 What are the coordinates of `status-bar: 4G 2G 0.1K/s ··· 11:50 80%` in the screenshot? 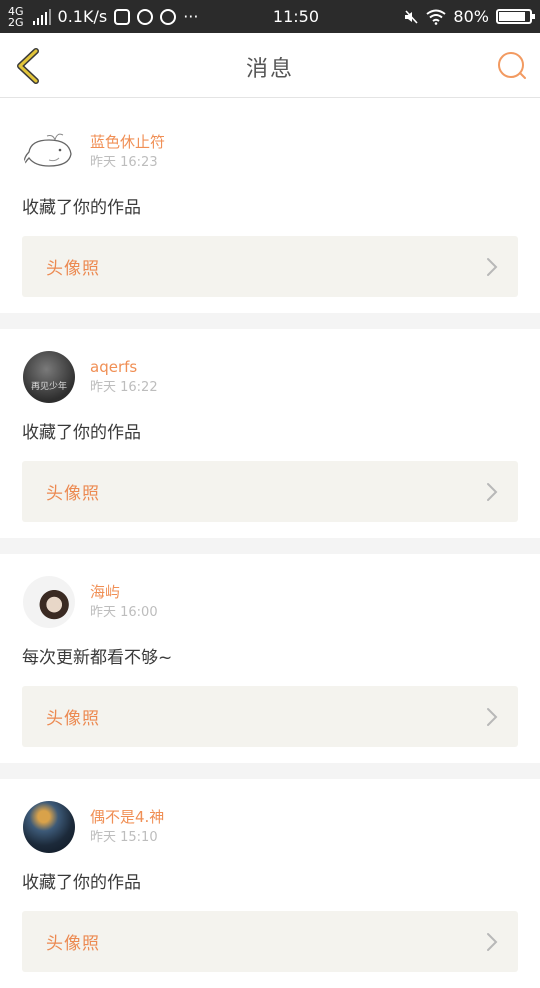 It's located at (270, 16).